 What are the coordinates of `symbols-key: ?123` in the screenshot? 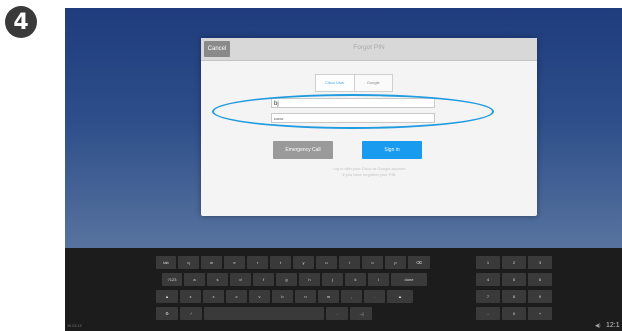 It's located at (172, 279).